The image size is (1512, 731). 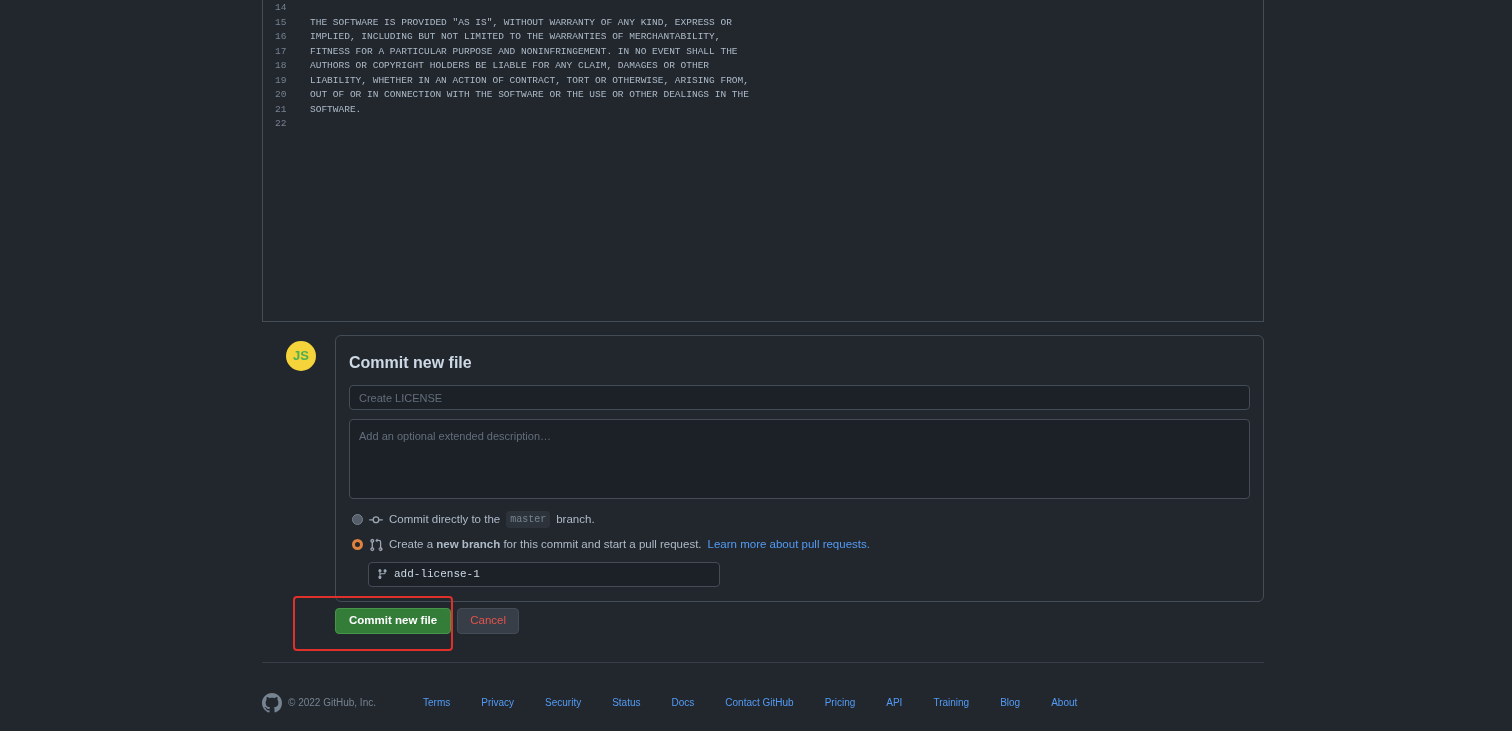 What do you see at coordinates (510, 66) in the screenshot?
I see `code-line: AUTHORS OR COPYRIGHT HOLDERS BE LIABLE FOR ANY CLAIM, DAMAGES OR OTHER` at bounding box center [510, 66].